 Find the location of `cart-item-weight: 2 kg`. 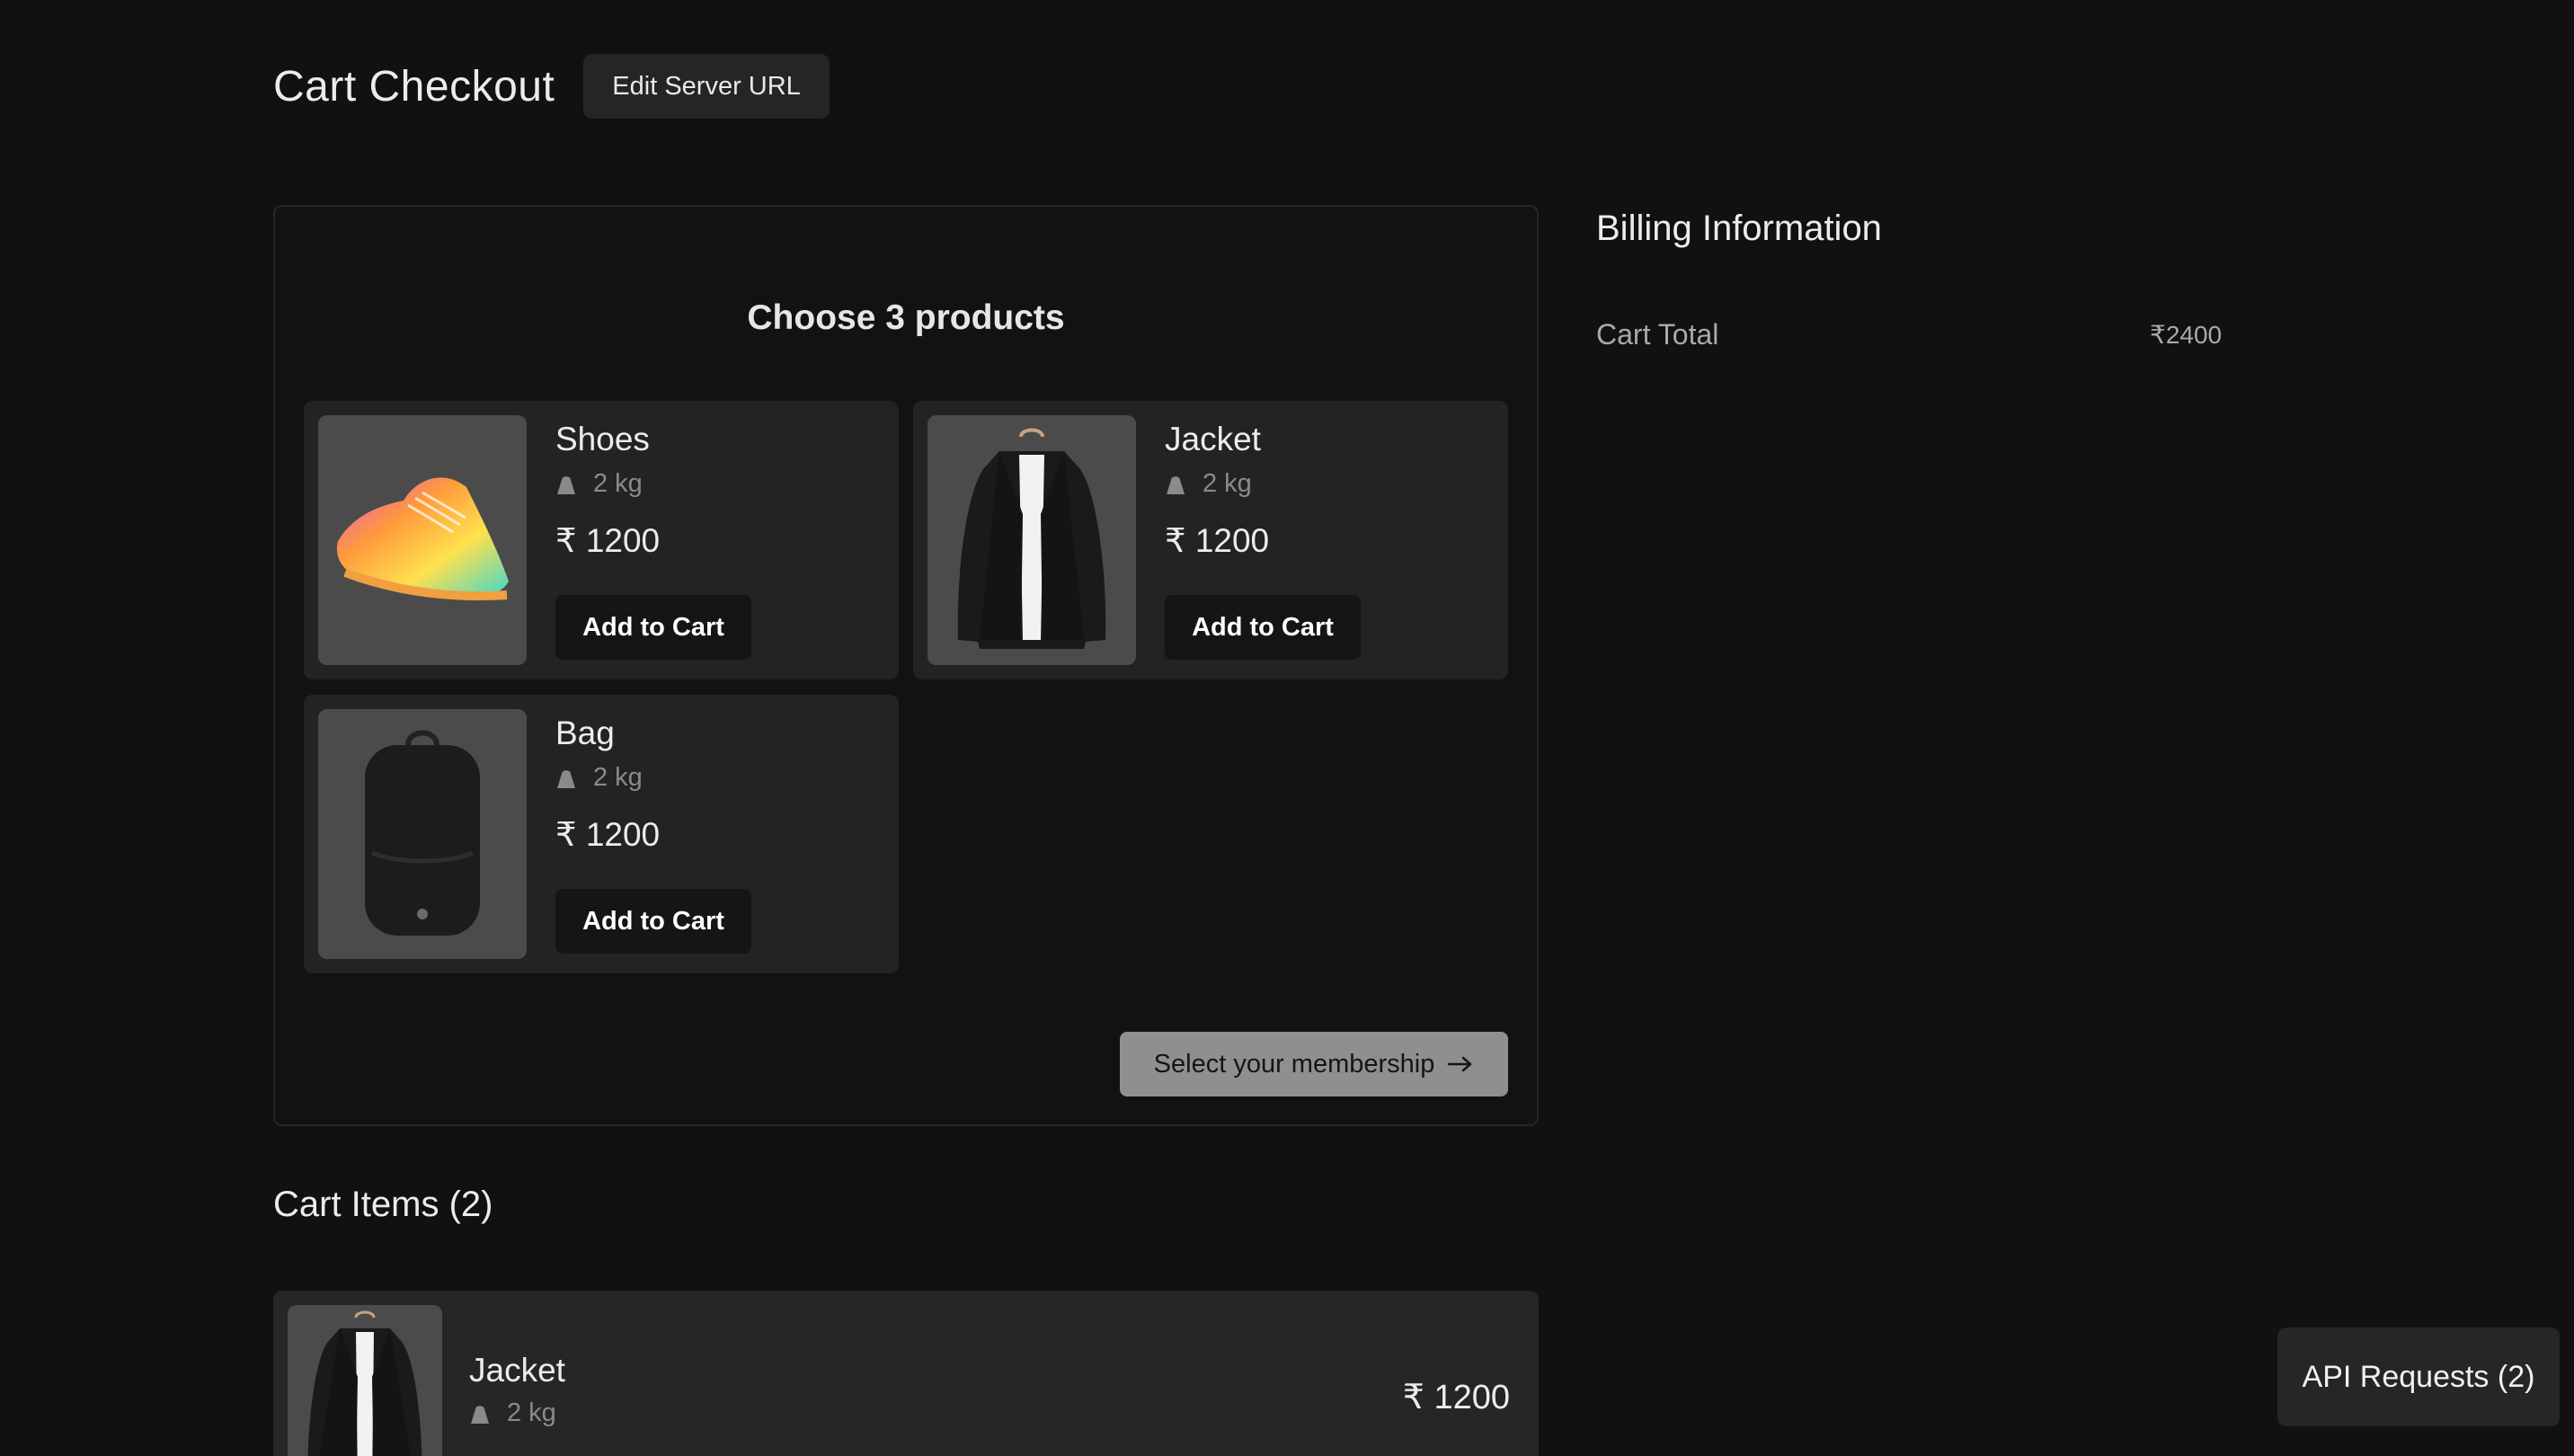

cart-item-weight: 2 kg is located at coordinates (512, 1413).